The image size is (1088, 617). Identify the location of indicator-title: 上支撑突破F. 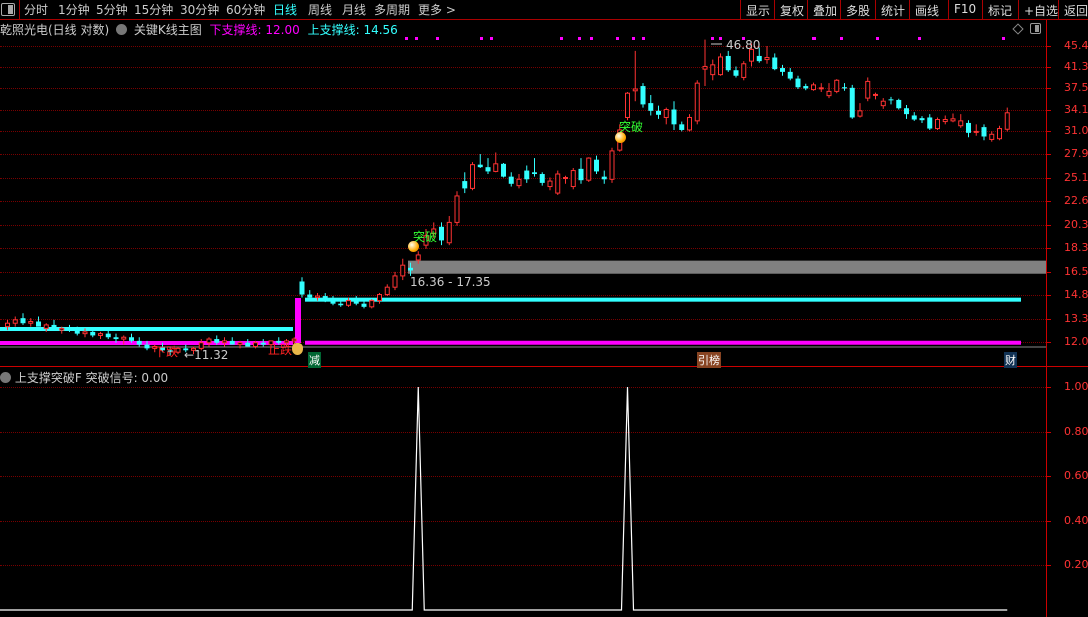
(48, 378).